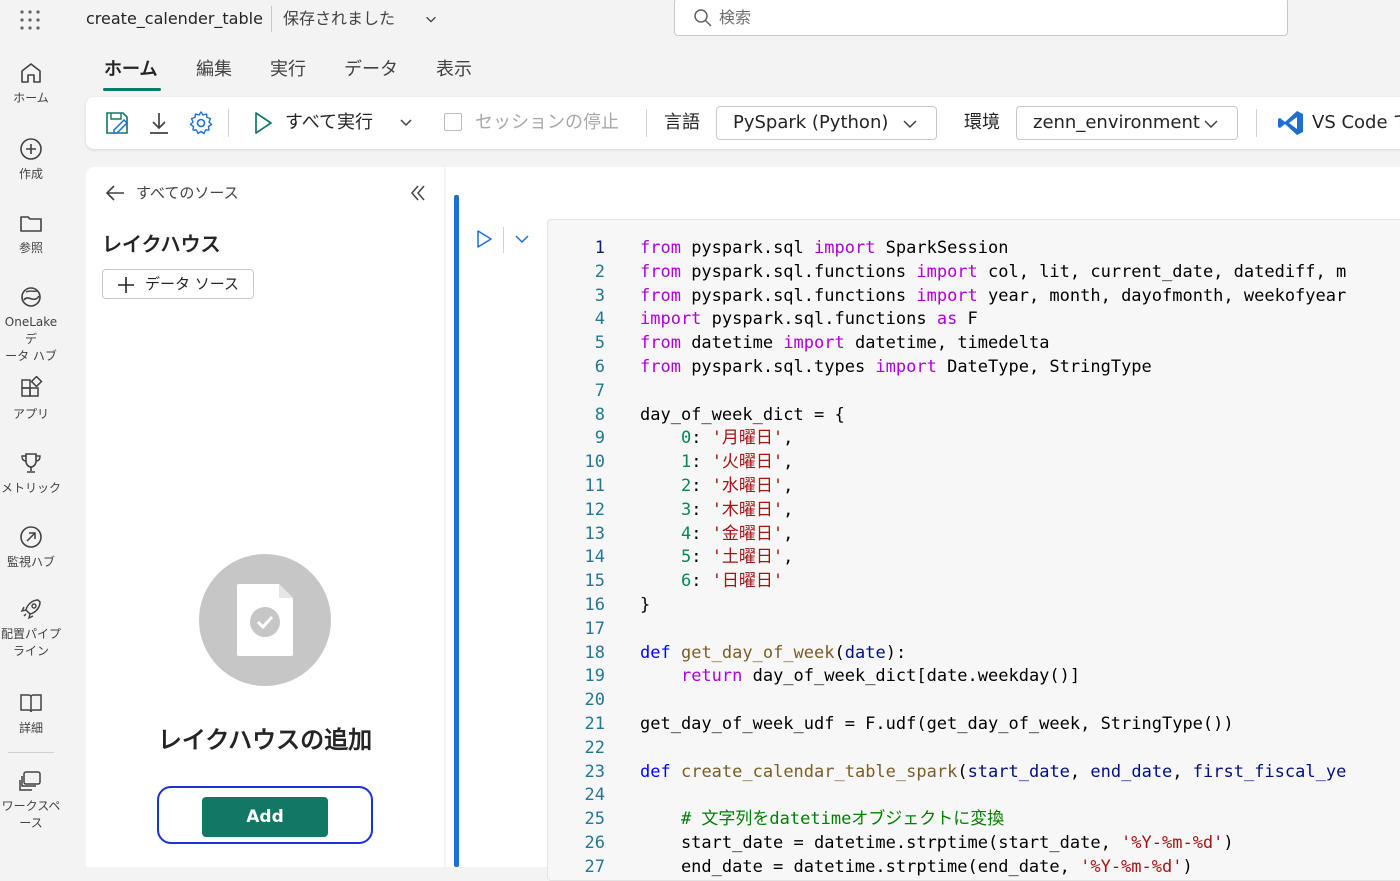 The image size is (1400, 881). I want to click on language-dropdown: PySpark (Python), so click(826, 123).